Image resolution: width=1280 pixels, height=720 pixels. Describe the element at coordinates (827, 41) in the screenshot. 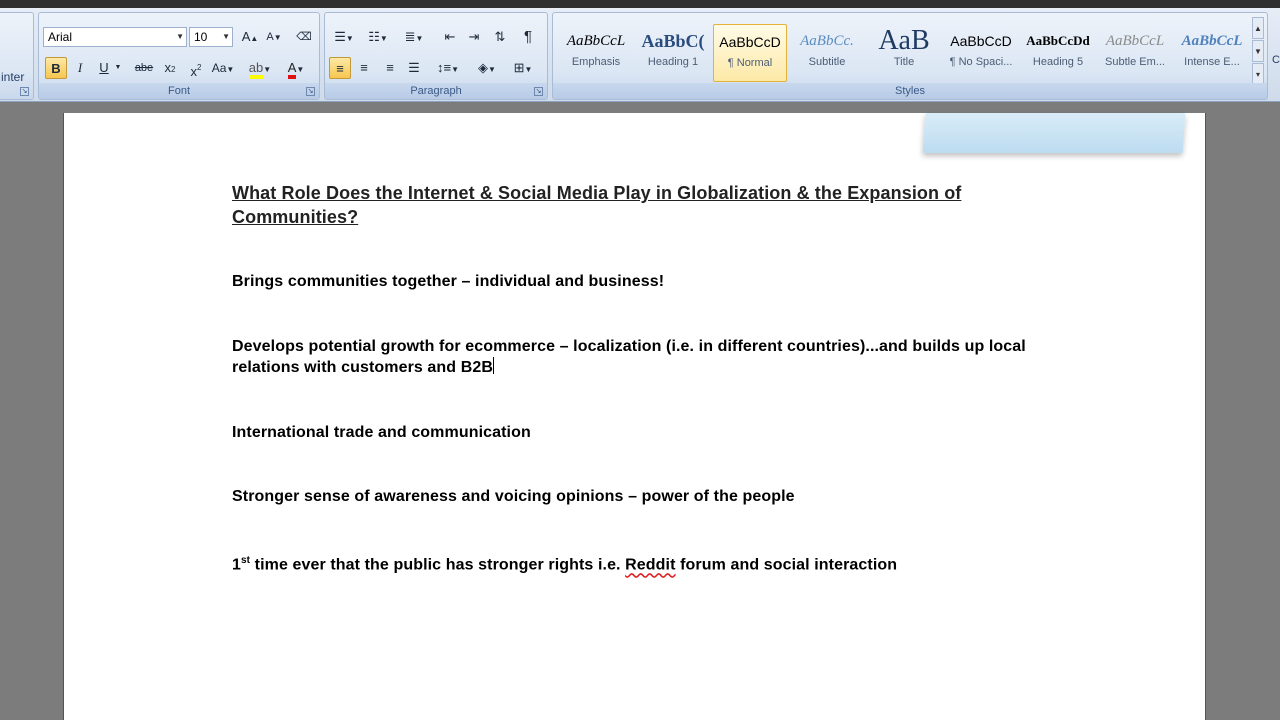

I see `style-sample: AaBbCc.` at that location.